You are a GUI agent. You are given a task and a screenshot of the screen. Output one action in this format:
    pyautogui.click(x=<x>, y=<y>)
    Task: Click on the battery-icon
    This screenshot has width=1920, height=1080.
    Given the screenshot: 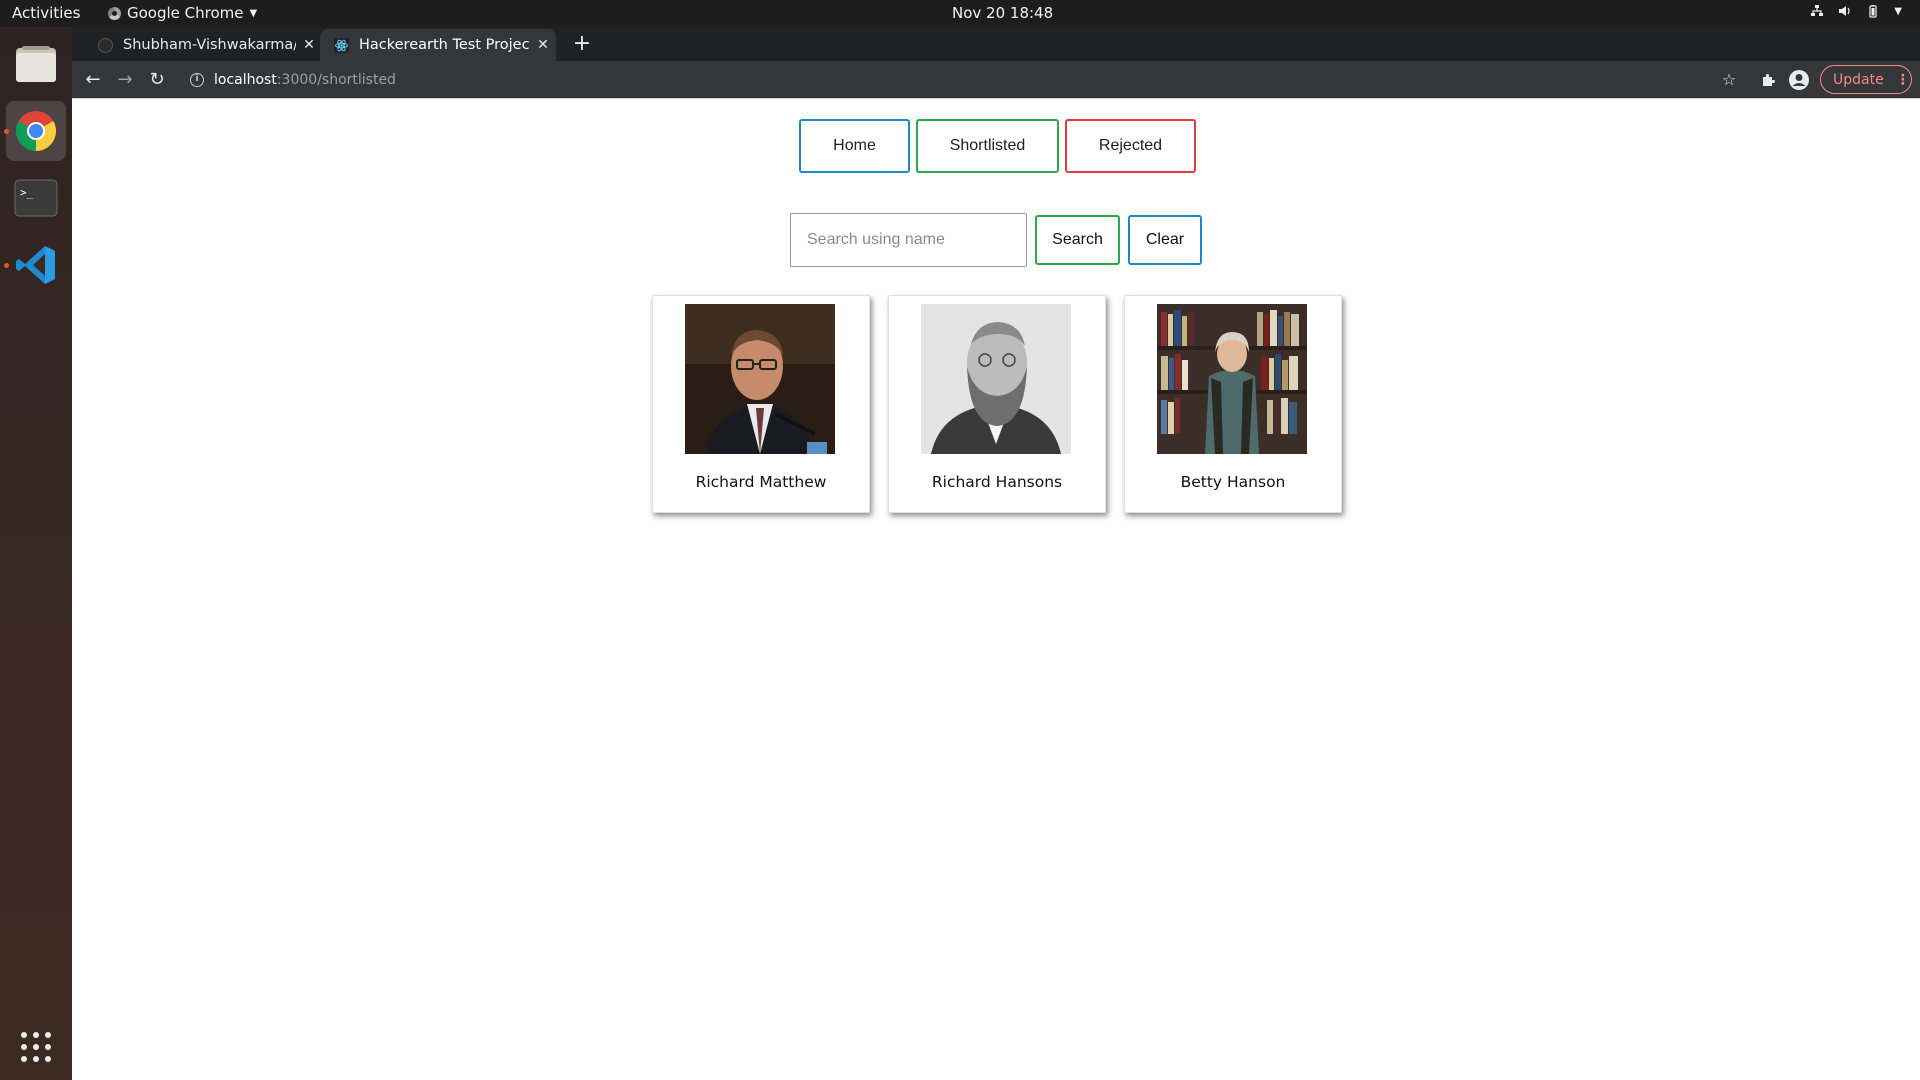 What is the action you would take?
    pyautogui.click(x=1873, y=11)
    